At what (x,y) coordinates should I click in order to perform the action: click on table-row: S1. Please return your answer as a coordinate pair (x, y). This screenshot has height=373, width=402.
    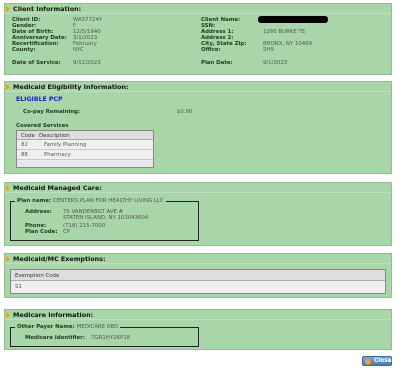
    Looking at the image, I should click on (198, 287).